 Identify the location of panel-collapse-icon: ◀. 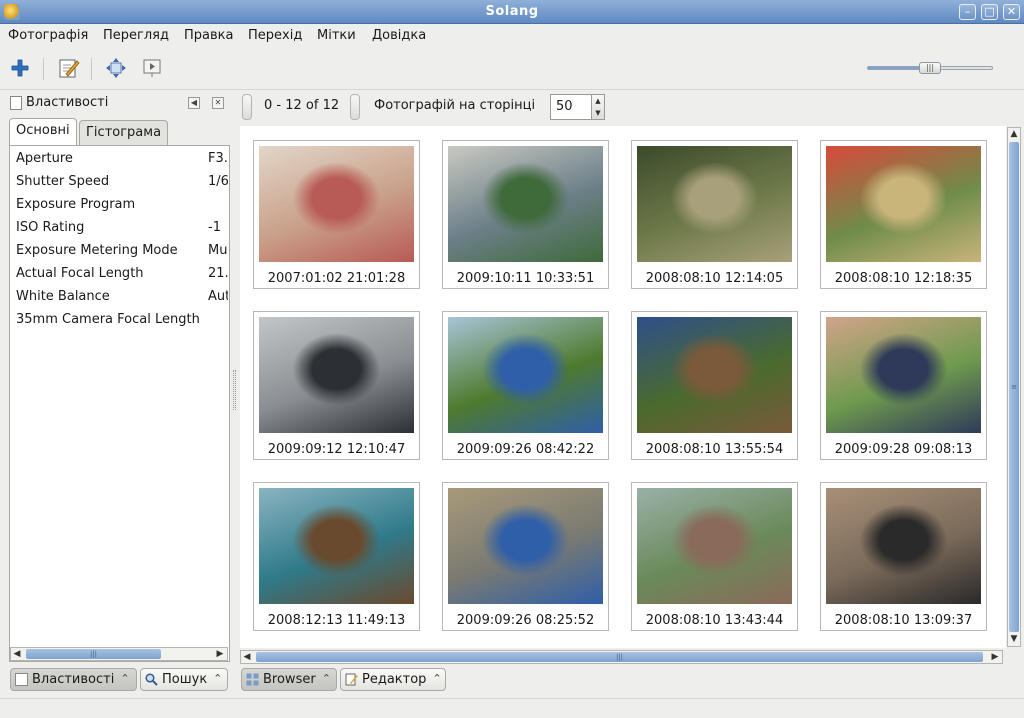
(194, 103).